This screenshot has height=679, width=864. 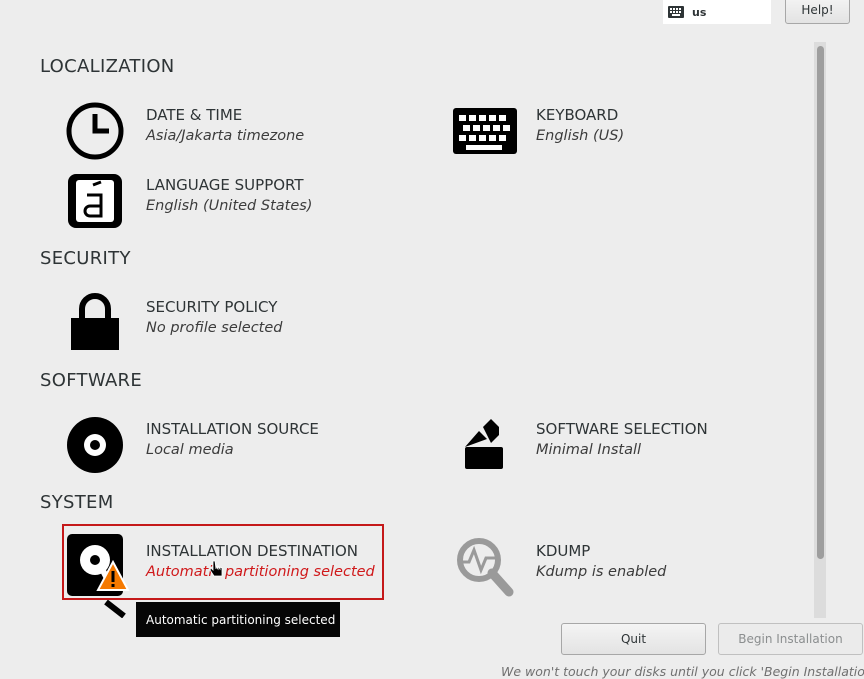 I want to click on kdump-magnifier-icon, so click(x=485, y=567).